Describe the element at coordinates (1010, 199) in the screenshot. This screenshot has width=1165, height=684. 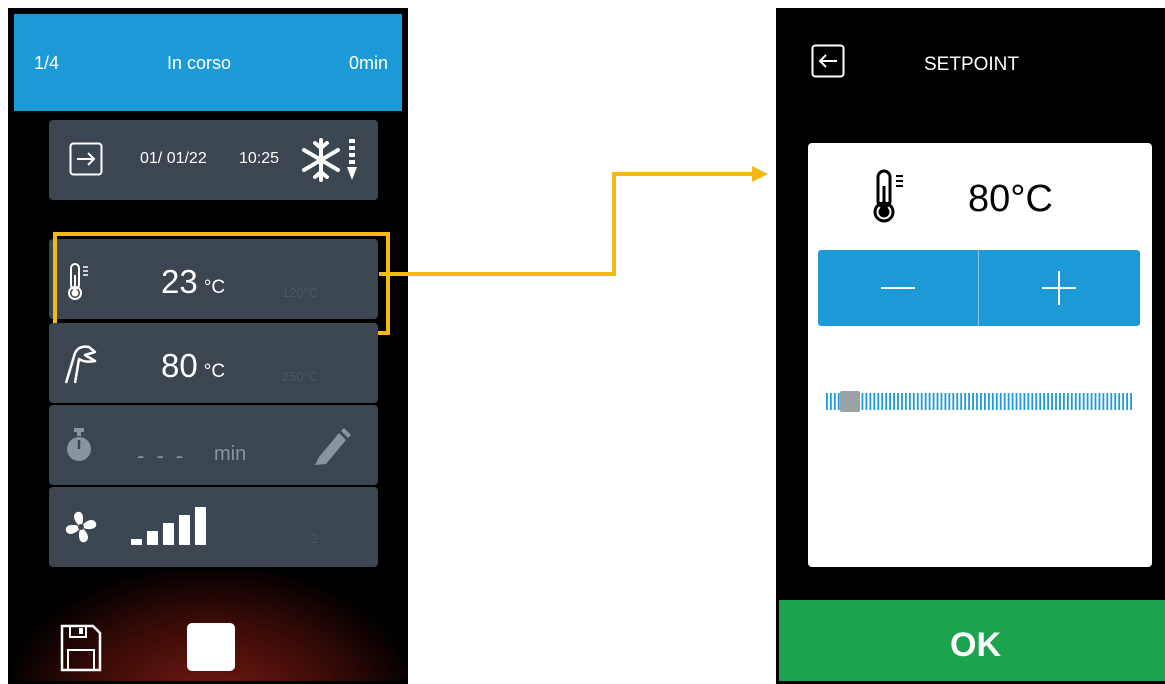
I see `setpoint-value: 80°C` at that location.